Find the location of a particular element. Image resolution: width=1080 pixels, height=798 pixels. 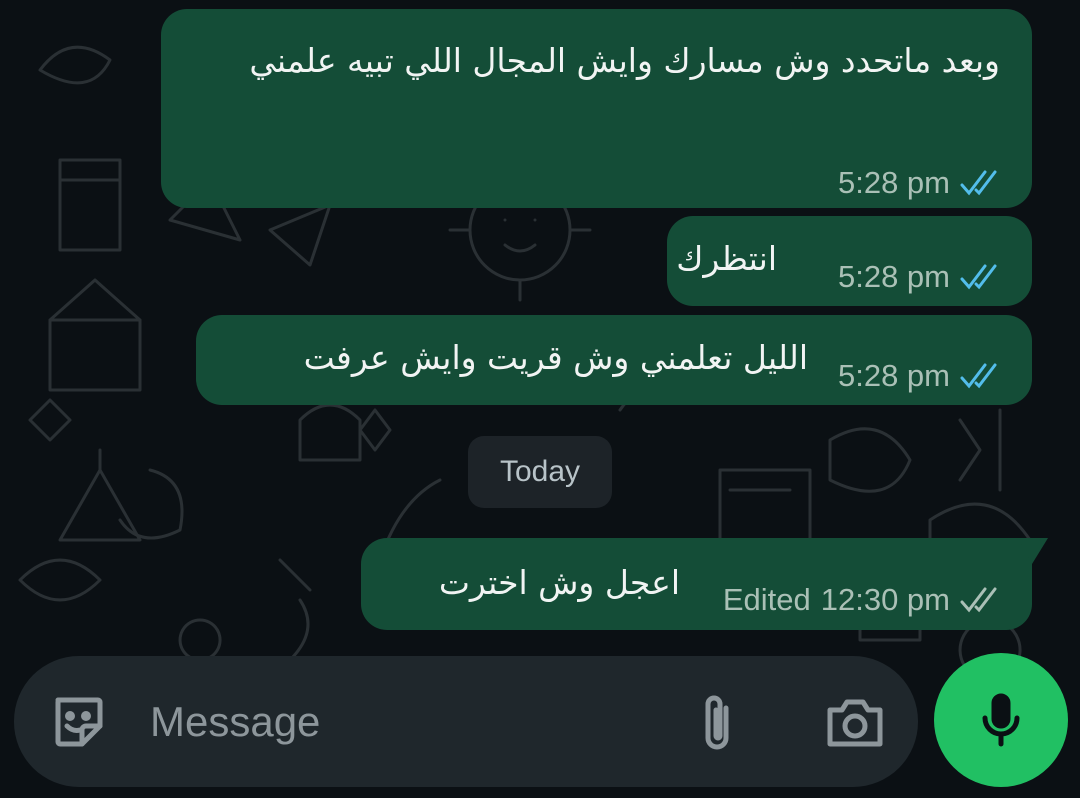

message-time: 12:30 pm is located at coordinates (885, 599).